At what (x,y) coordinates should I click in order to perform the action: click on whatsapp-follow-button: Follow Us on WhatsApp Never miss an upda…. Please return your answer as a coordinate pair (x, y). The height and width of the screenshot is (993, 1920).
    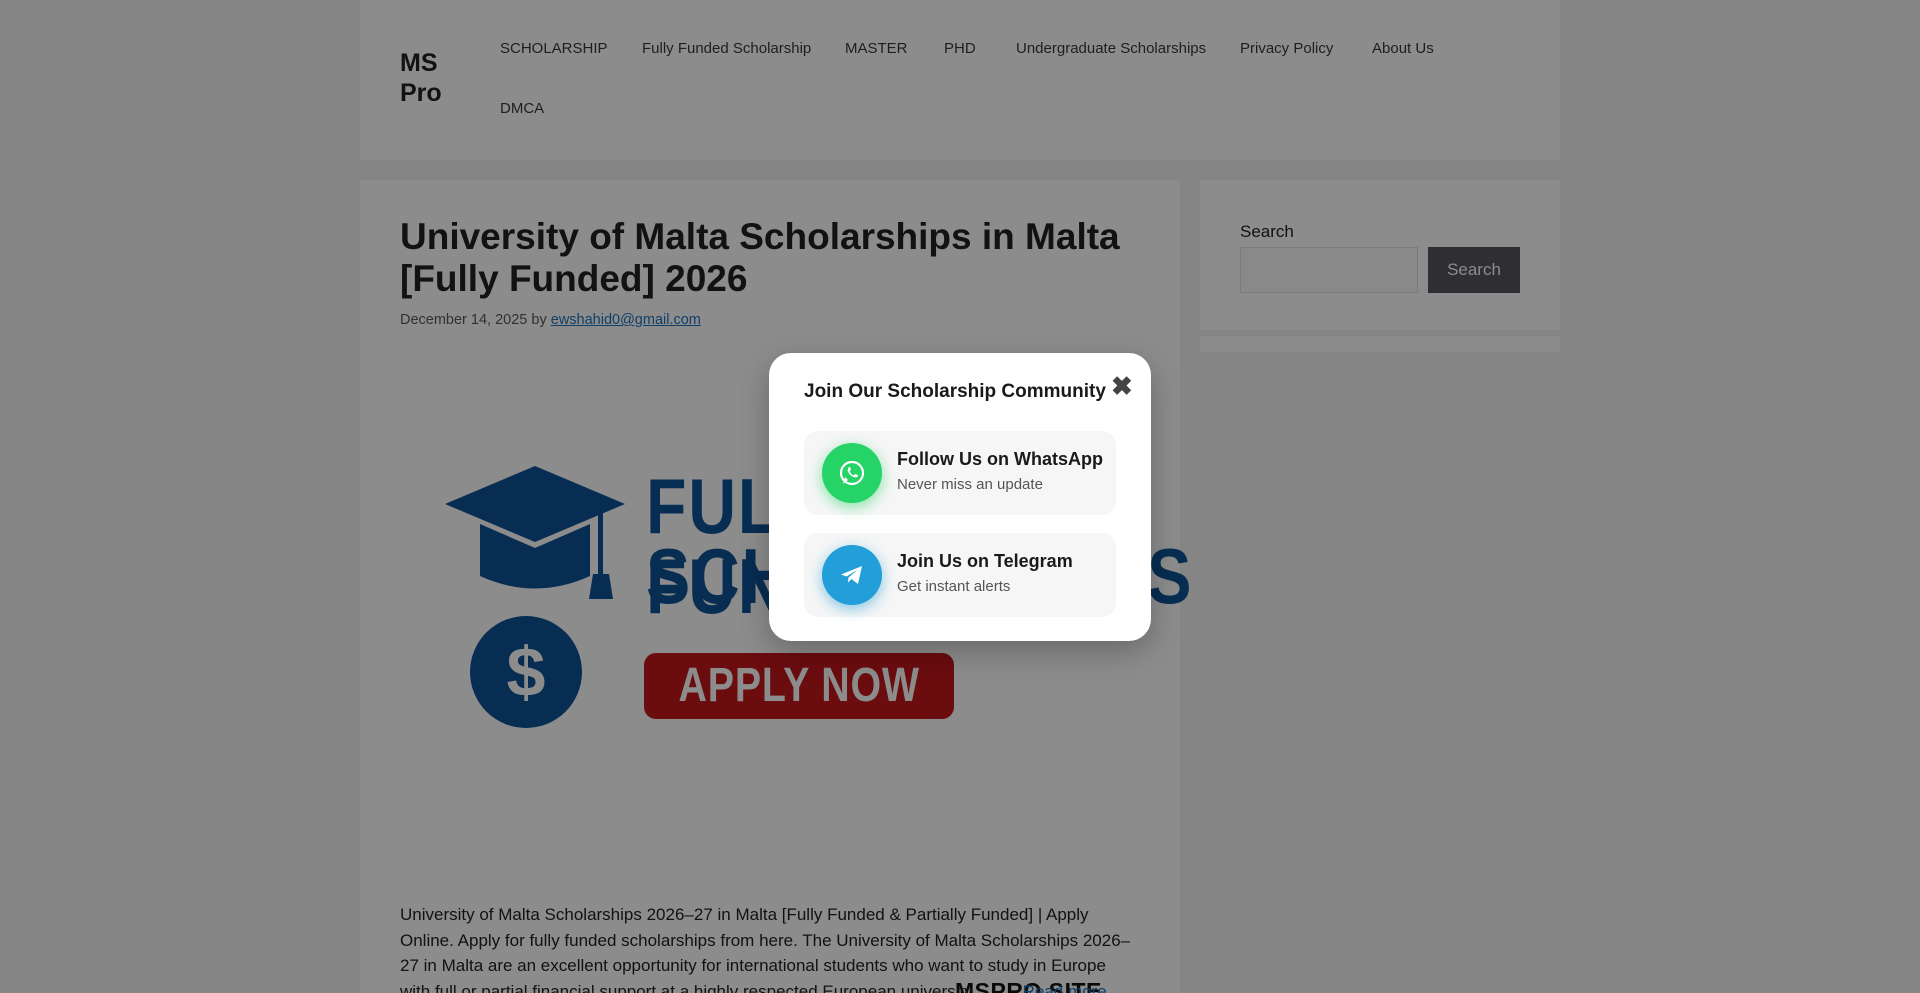
    Looking at the image, I should click on (960, 473).